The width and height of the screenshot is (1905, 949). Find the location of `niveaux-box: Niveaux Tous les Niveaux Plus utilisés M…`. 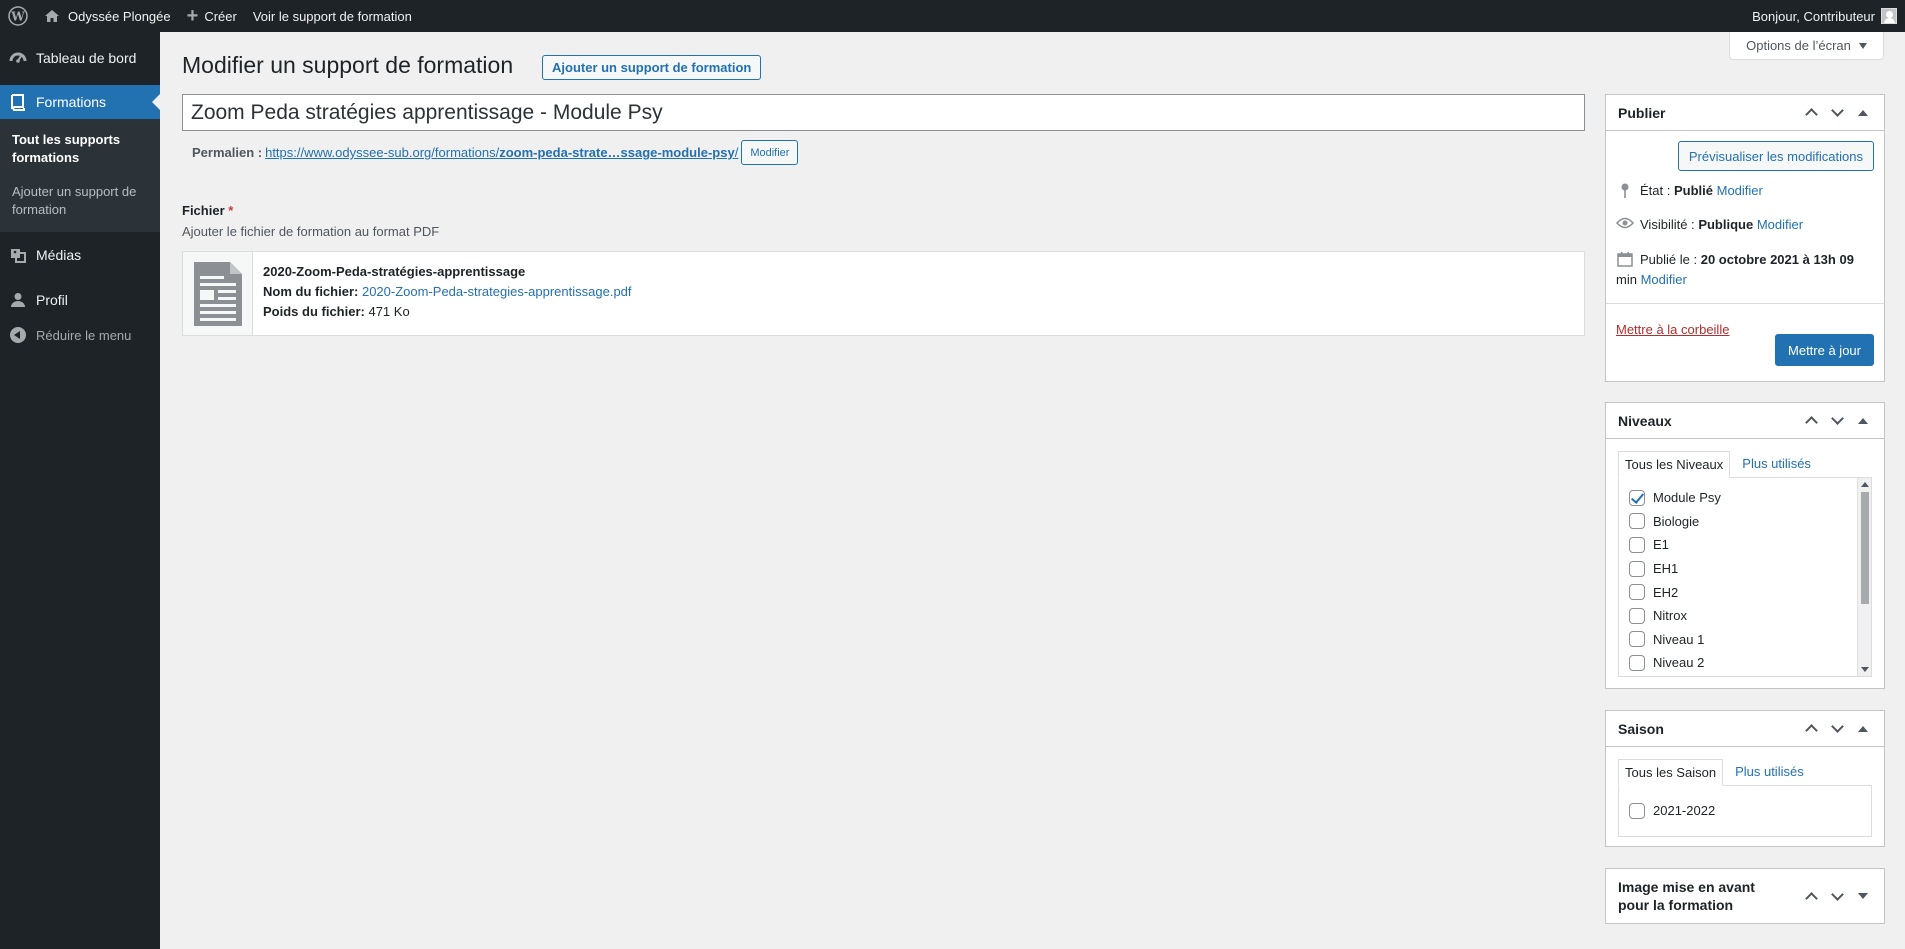

niveaux-box: Niveaux Tous les Niveaux Plus utilisés M… is located at coordinates (1745, 545).